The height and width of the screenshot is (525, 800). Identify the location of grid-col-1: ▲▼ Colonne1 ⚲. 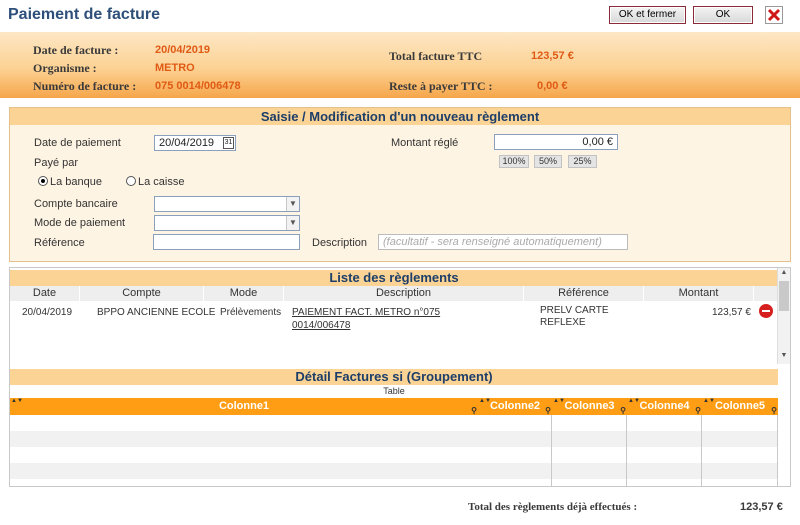
(244, 406).